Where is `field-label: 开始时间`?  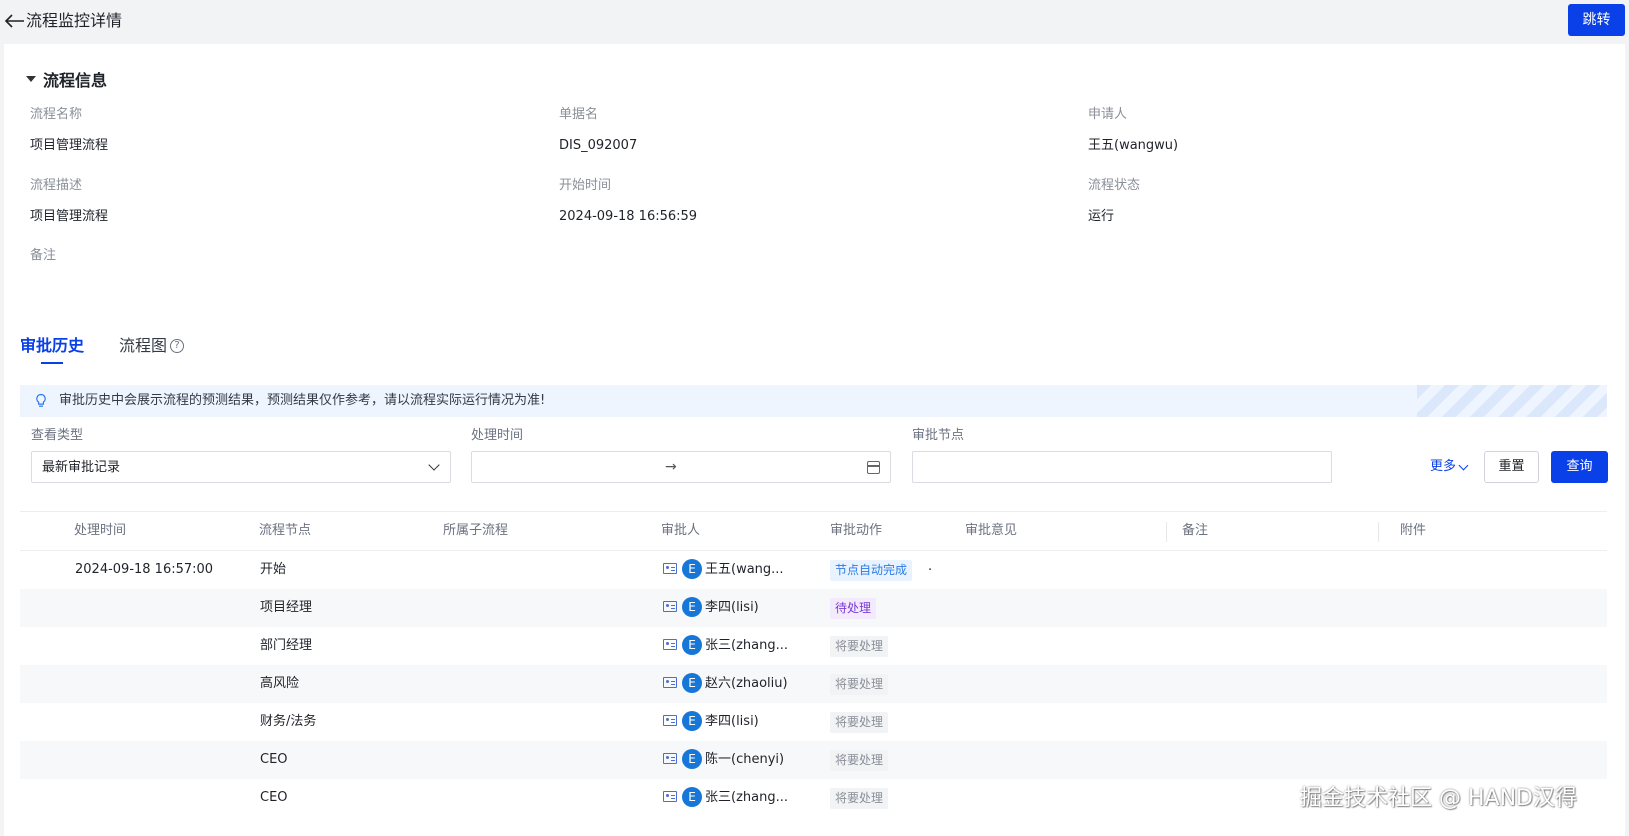 field-label: 开始时间 is located at coordinates (585, 185).